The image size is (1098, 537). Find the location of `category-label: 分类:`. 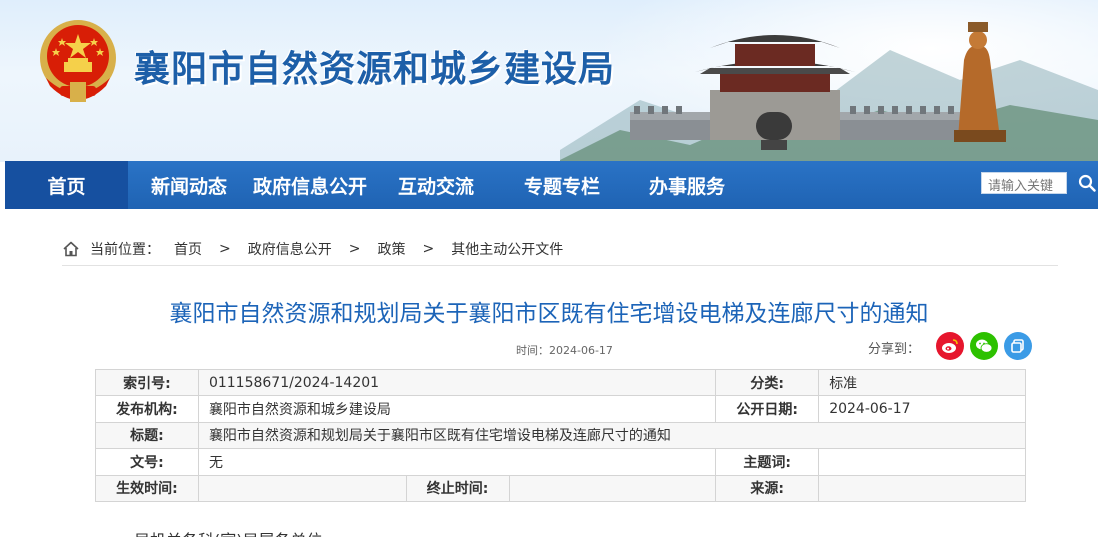

category-label: 分类: is located at coordinates (767, 382).